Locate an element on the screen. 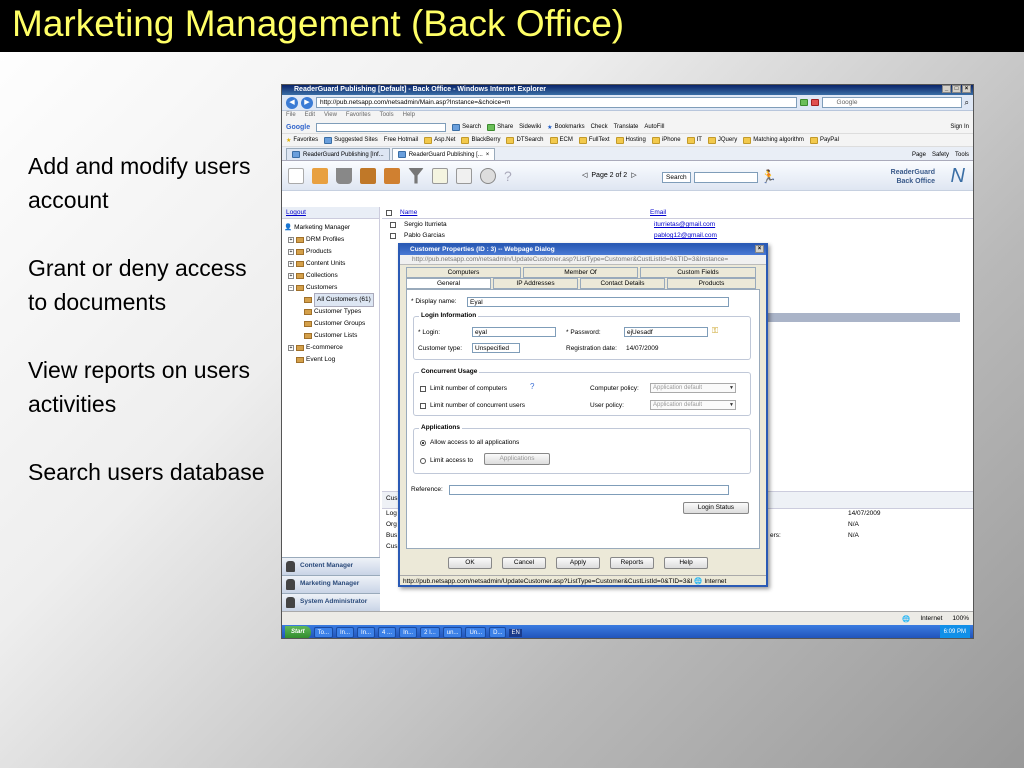 This screenshot has height=768, width=1024. cmd-tools: Tools is located at coordinates (962, 155).